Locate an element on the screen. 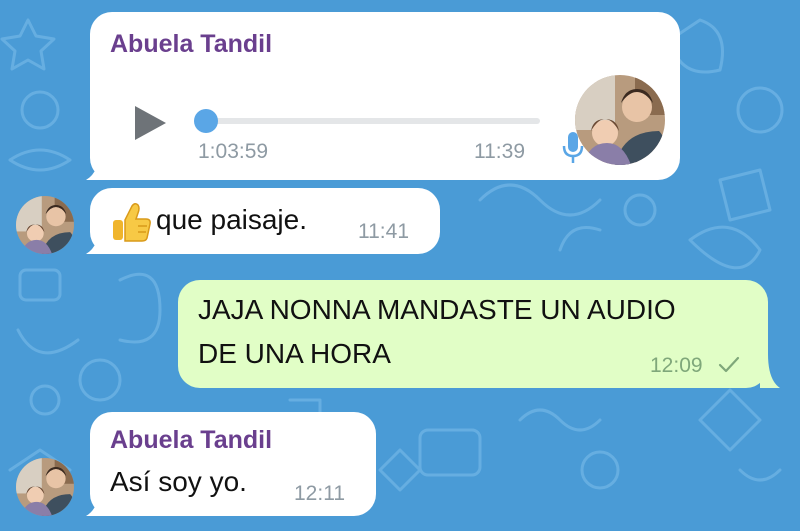  message-time: 11:39 is located at coordinates (499, 151).